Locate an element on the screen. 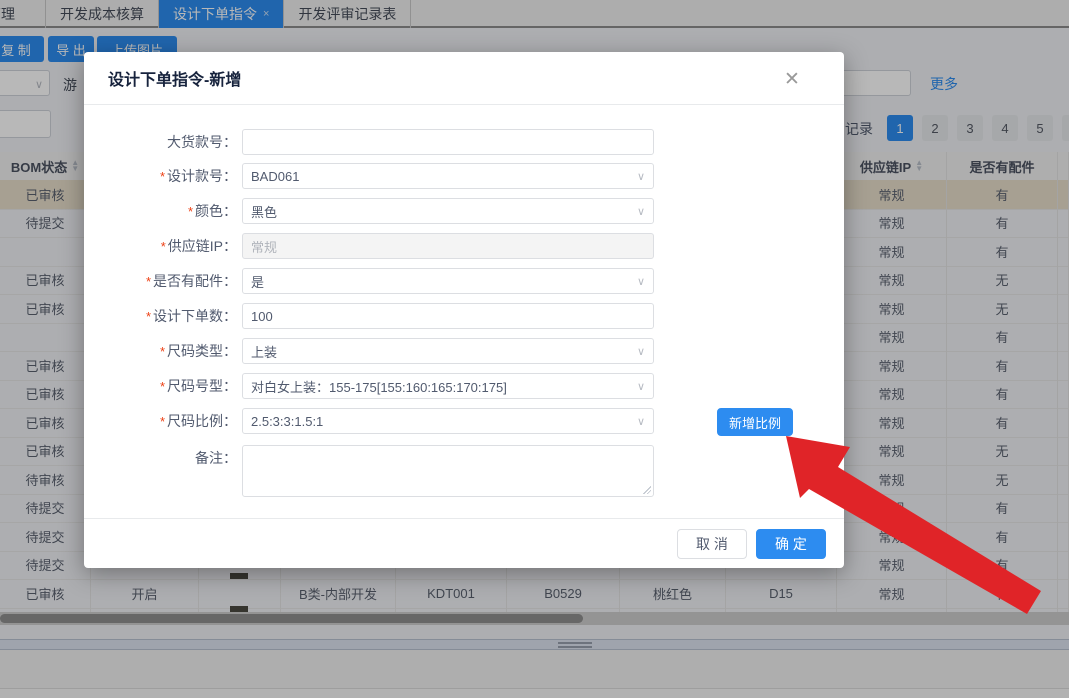 The height and width of the screenshot is (698, 1069). form-row-5: * 是否有配件：是 ∨ is located at coordinates (464, 281).